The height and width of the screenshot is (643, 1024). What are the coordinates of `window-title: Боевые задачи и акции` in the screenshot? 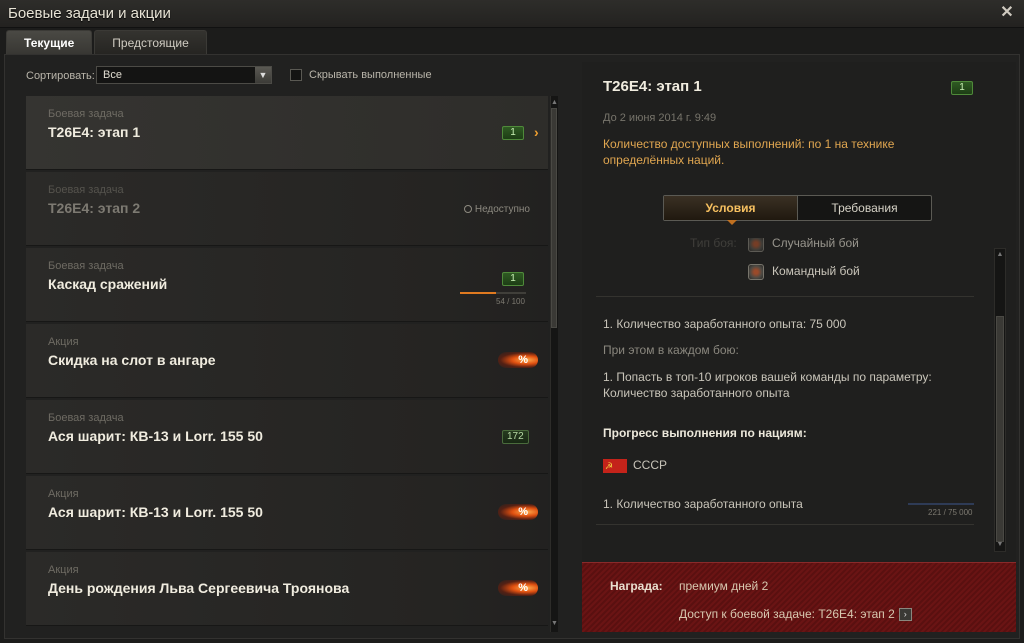 It's located at (89, 13).